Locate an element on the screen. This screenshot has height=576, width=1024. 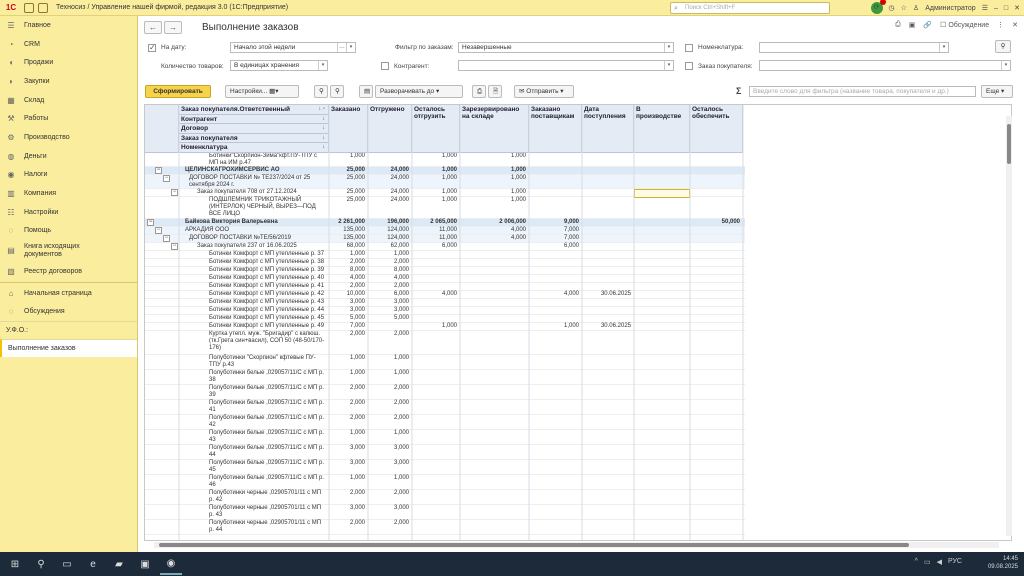
notifications-icon: ⟳ 1 is located at coordinates (878, 7).